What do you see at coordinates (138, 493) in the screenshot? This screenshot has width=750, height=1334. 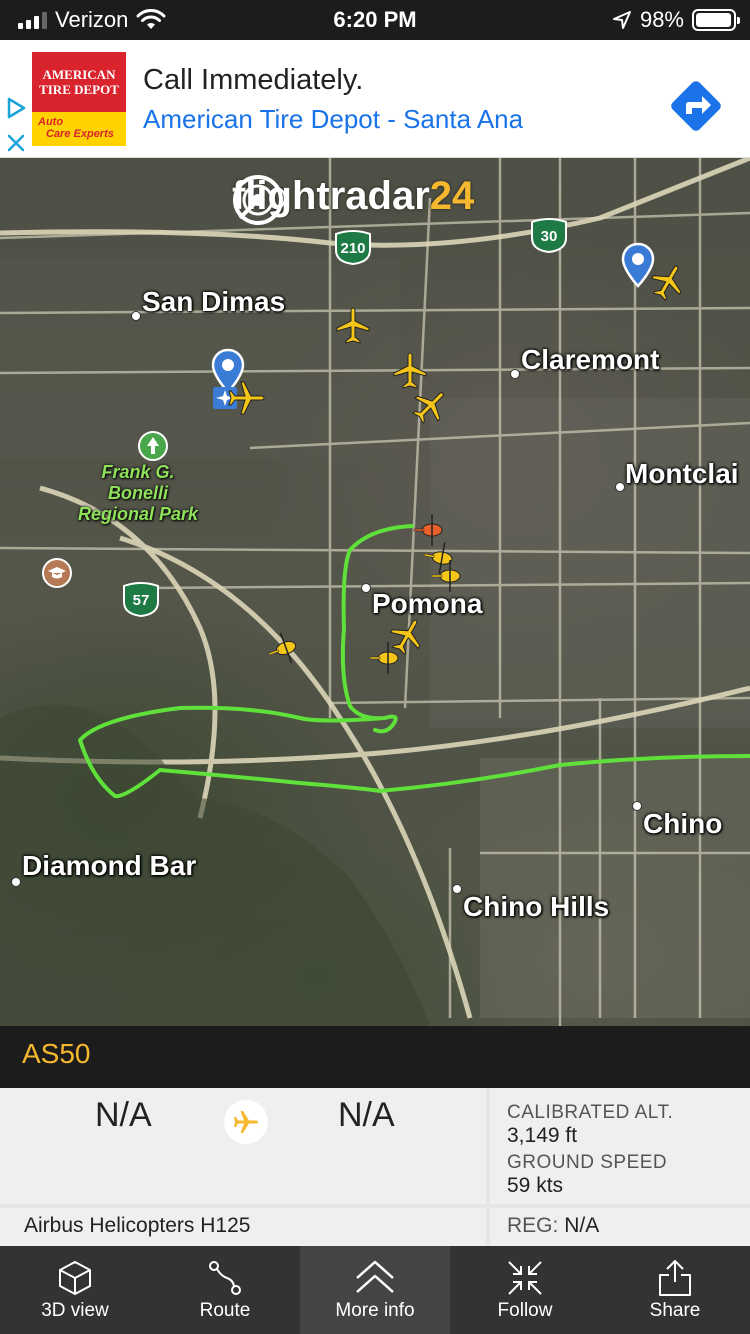 I see `park-label: Frank G. Bonelli Regional Park` at bounding box center [138, 493].